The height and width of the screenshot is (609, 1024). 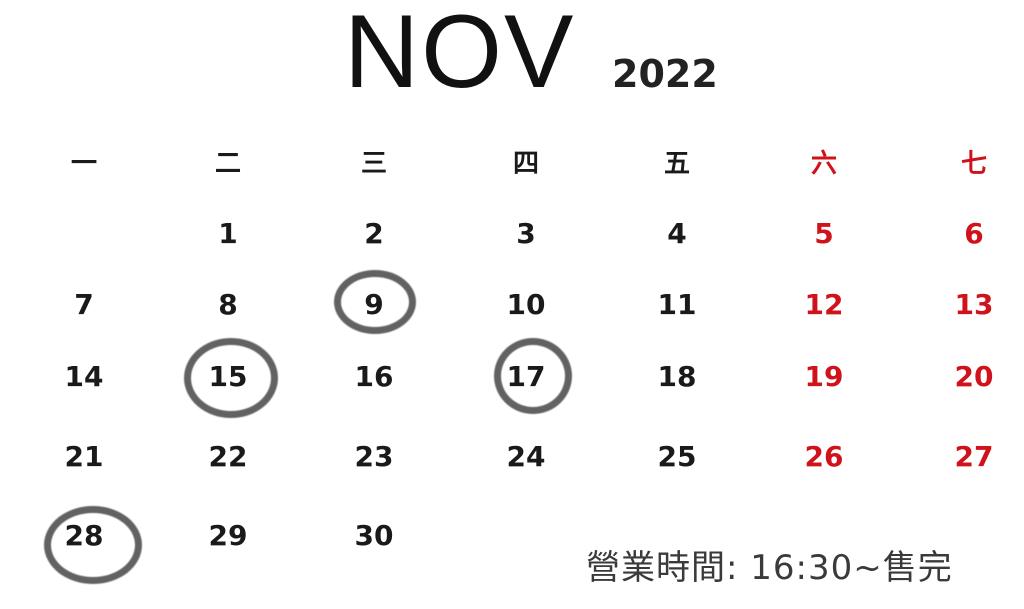 I want to click on day-cell: 24, so click(x=526, y=456).